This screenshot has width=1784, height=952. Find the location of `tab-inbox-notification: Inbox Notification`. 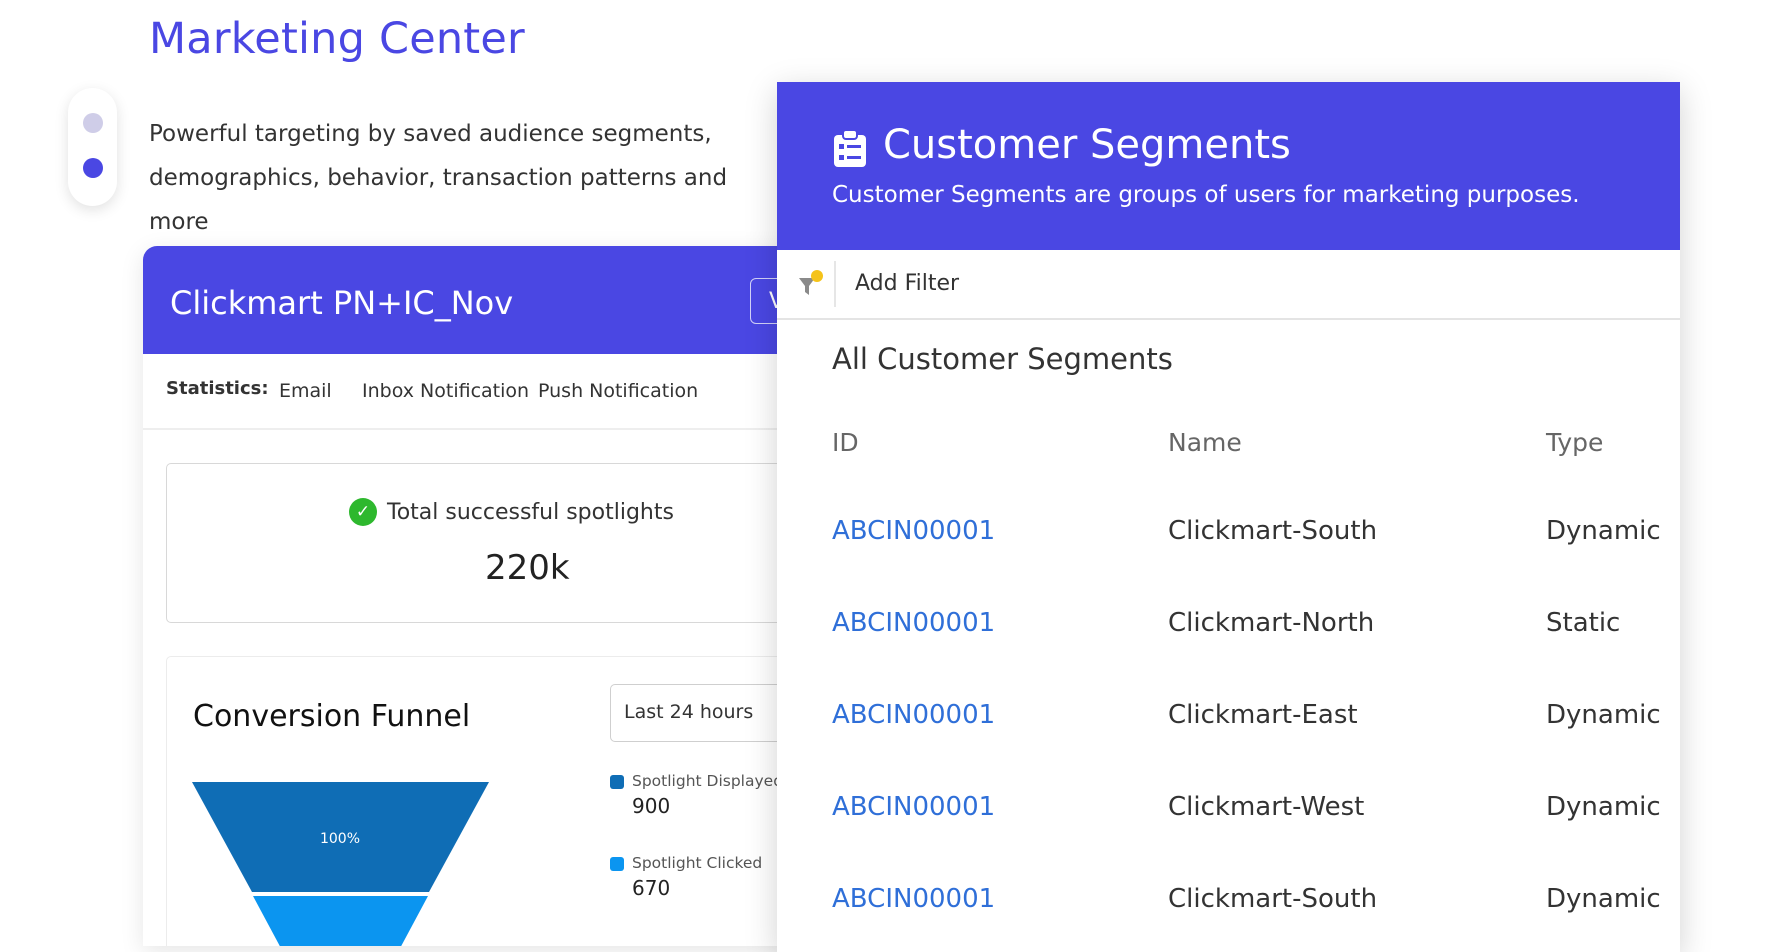

tab-inbox-notification: Inbox Notification is located at coordinates (445, 391).